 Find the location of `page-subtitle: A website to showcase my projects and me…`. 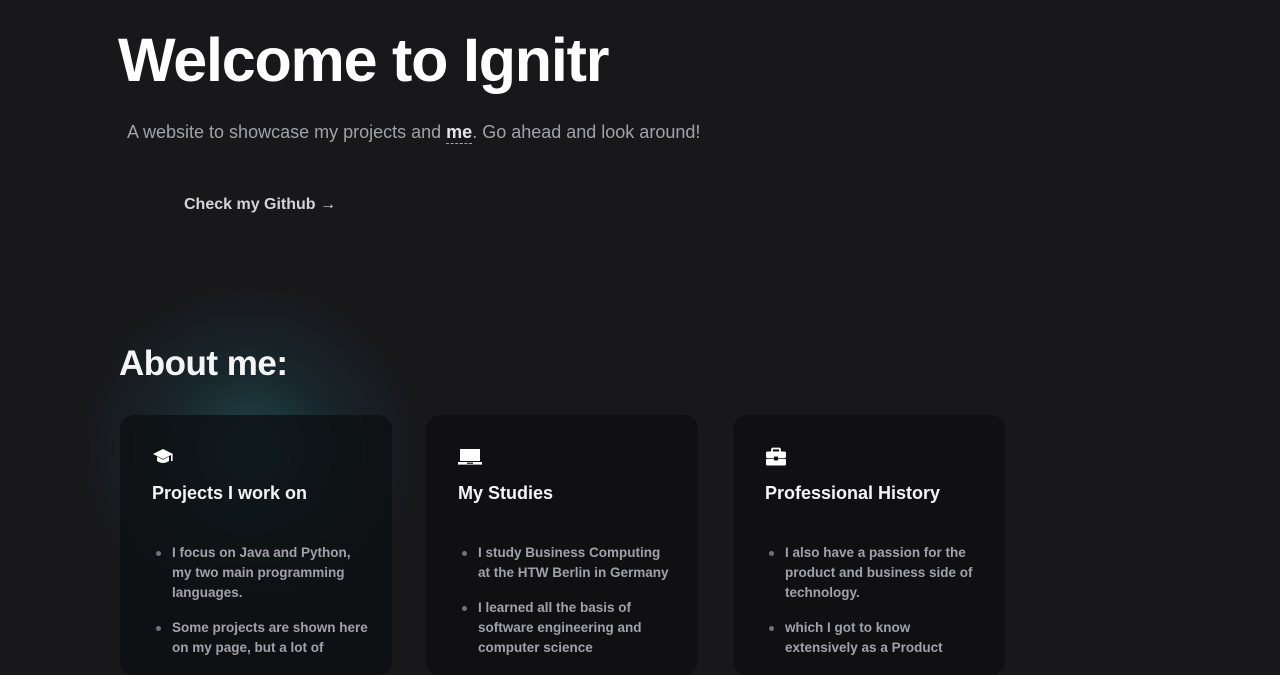

page-subtitle: A website to showcase my projects and me… is located at coordinates (413, 132).